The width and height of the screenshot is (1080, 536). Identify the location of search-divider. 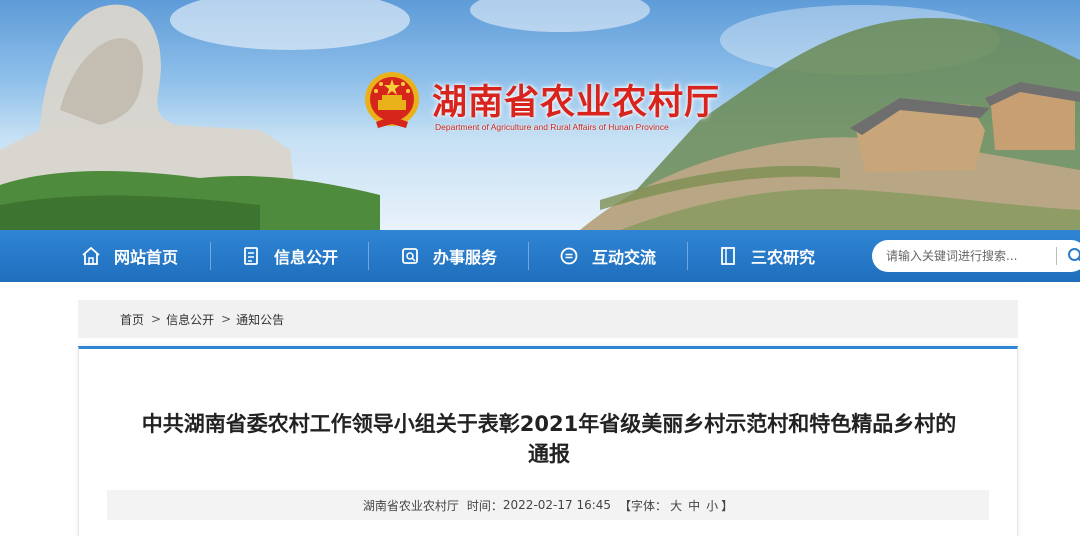
(1056, 256).